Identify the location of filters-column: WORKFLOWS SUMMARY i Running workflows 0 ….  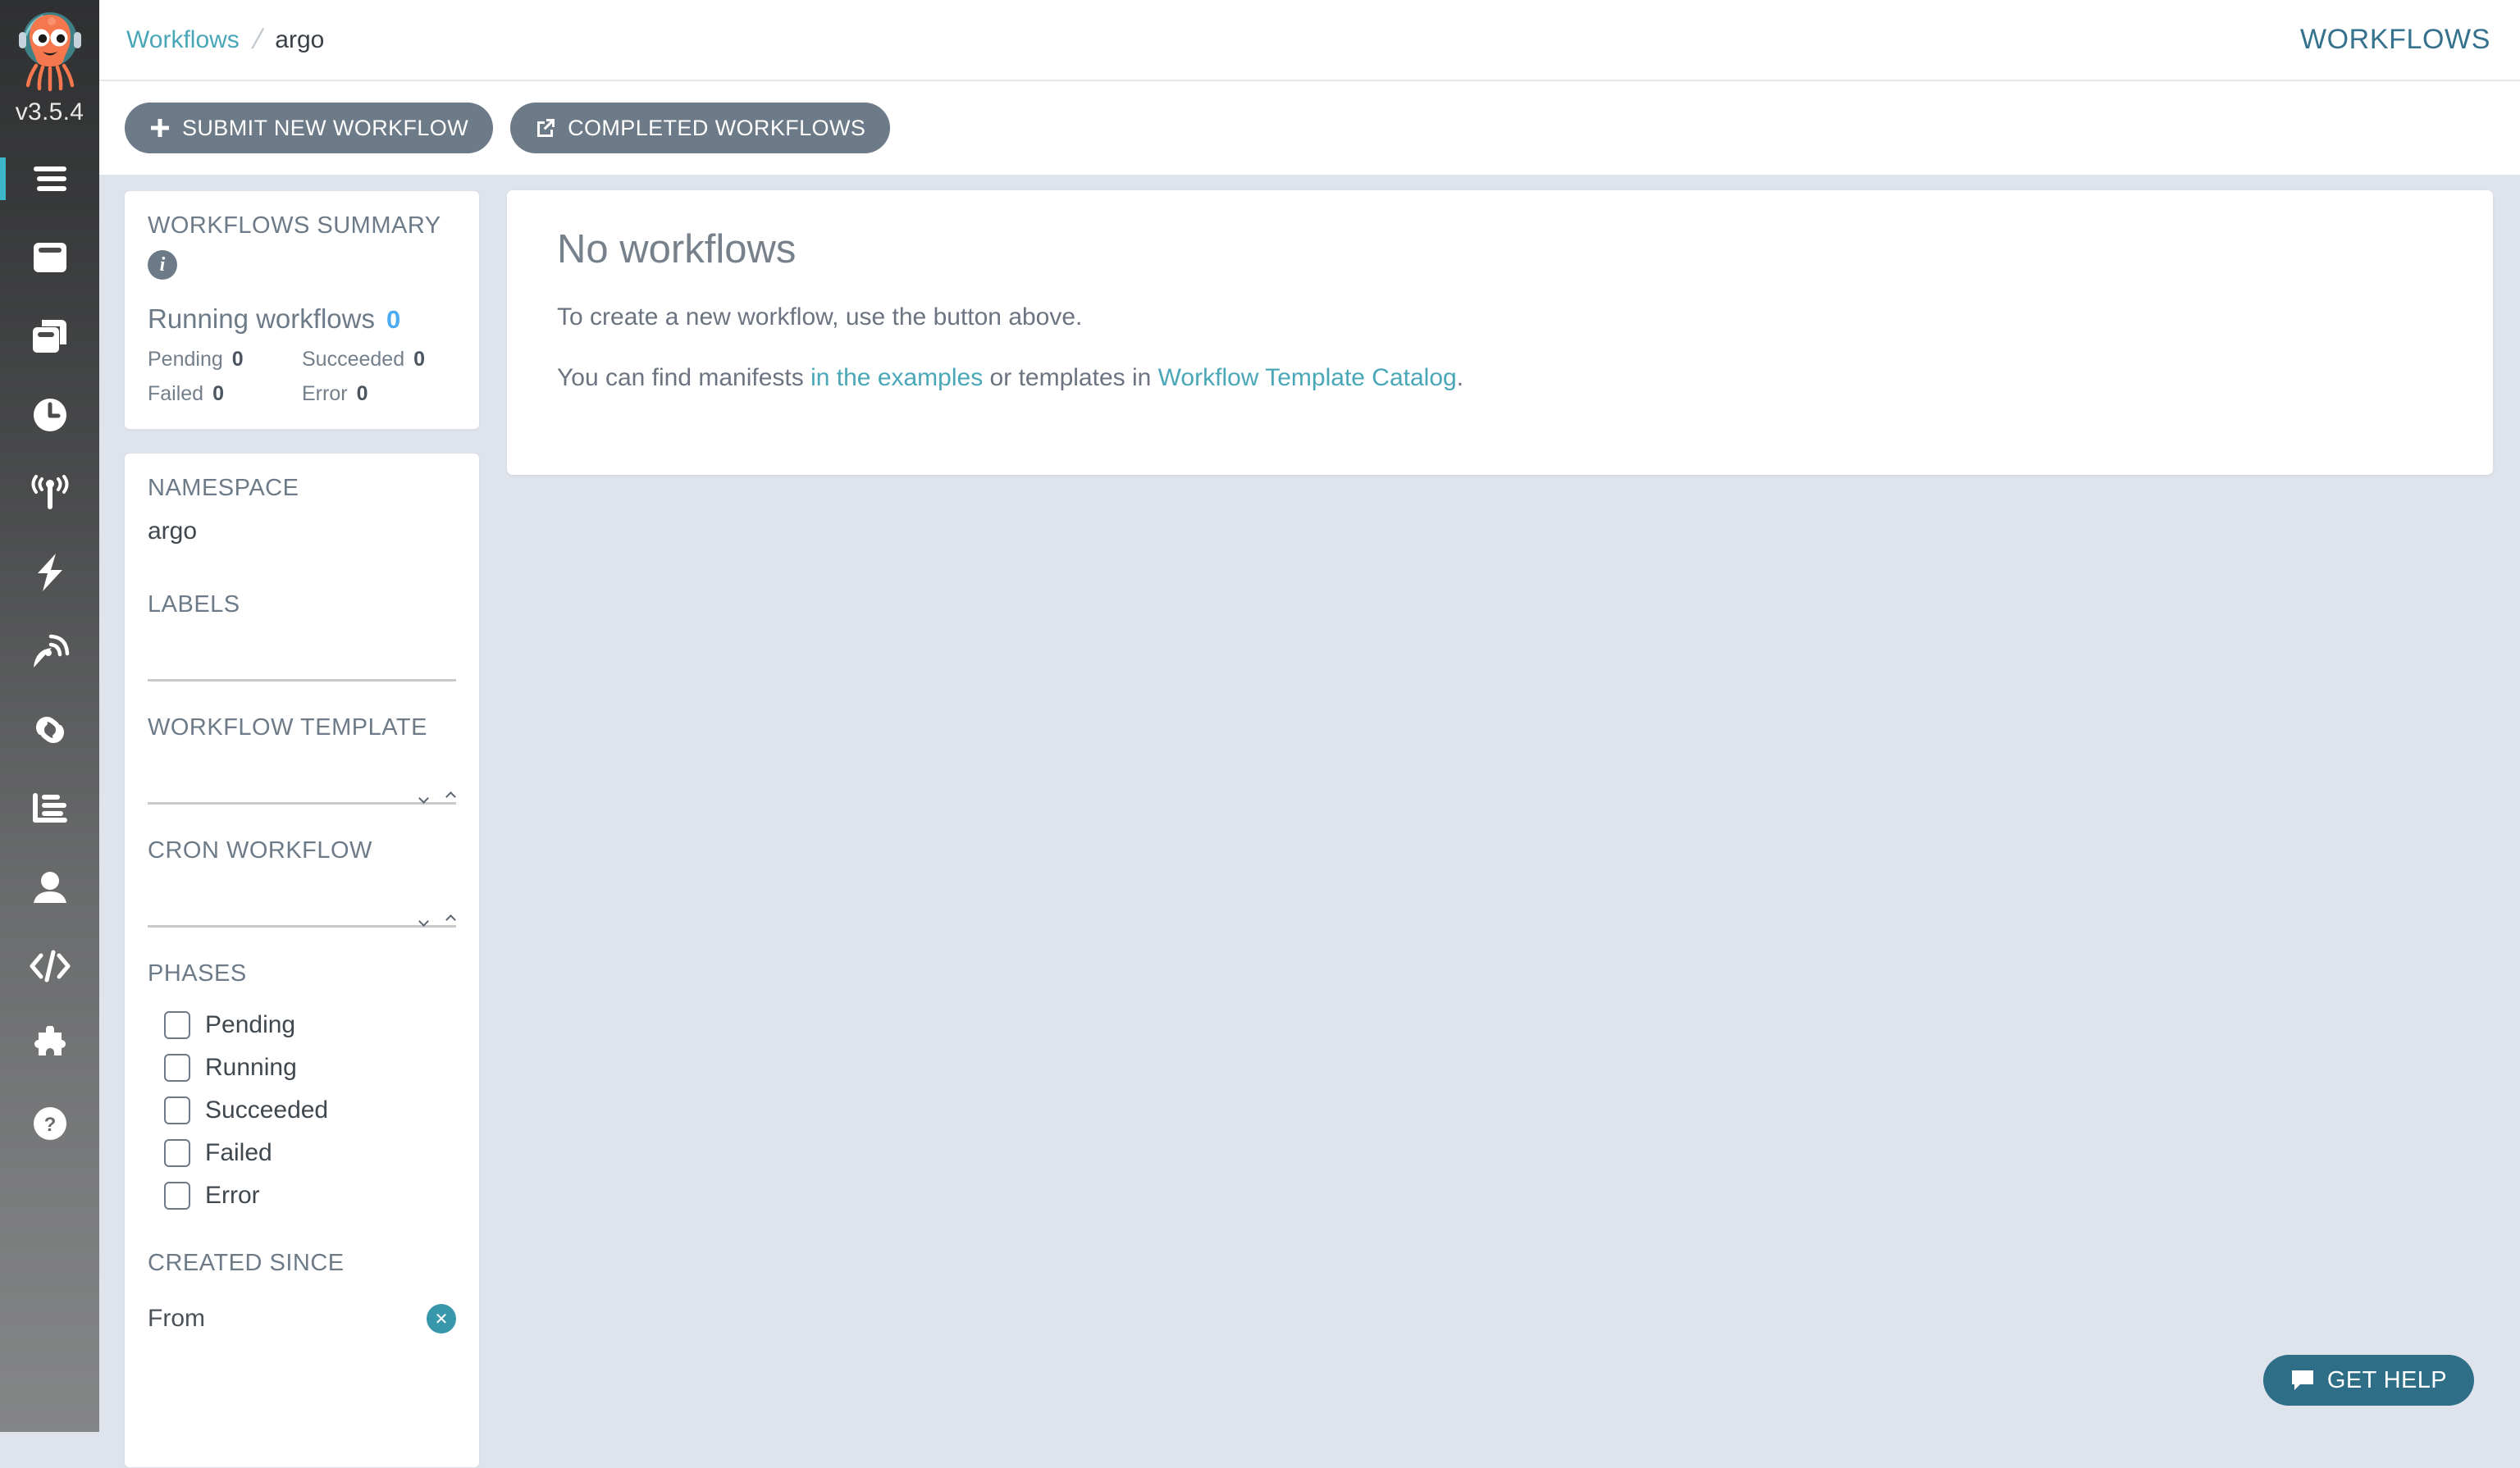
(302, 829).